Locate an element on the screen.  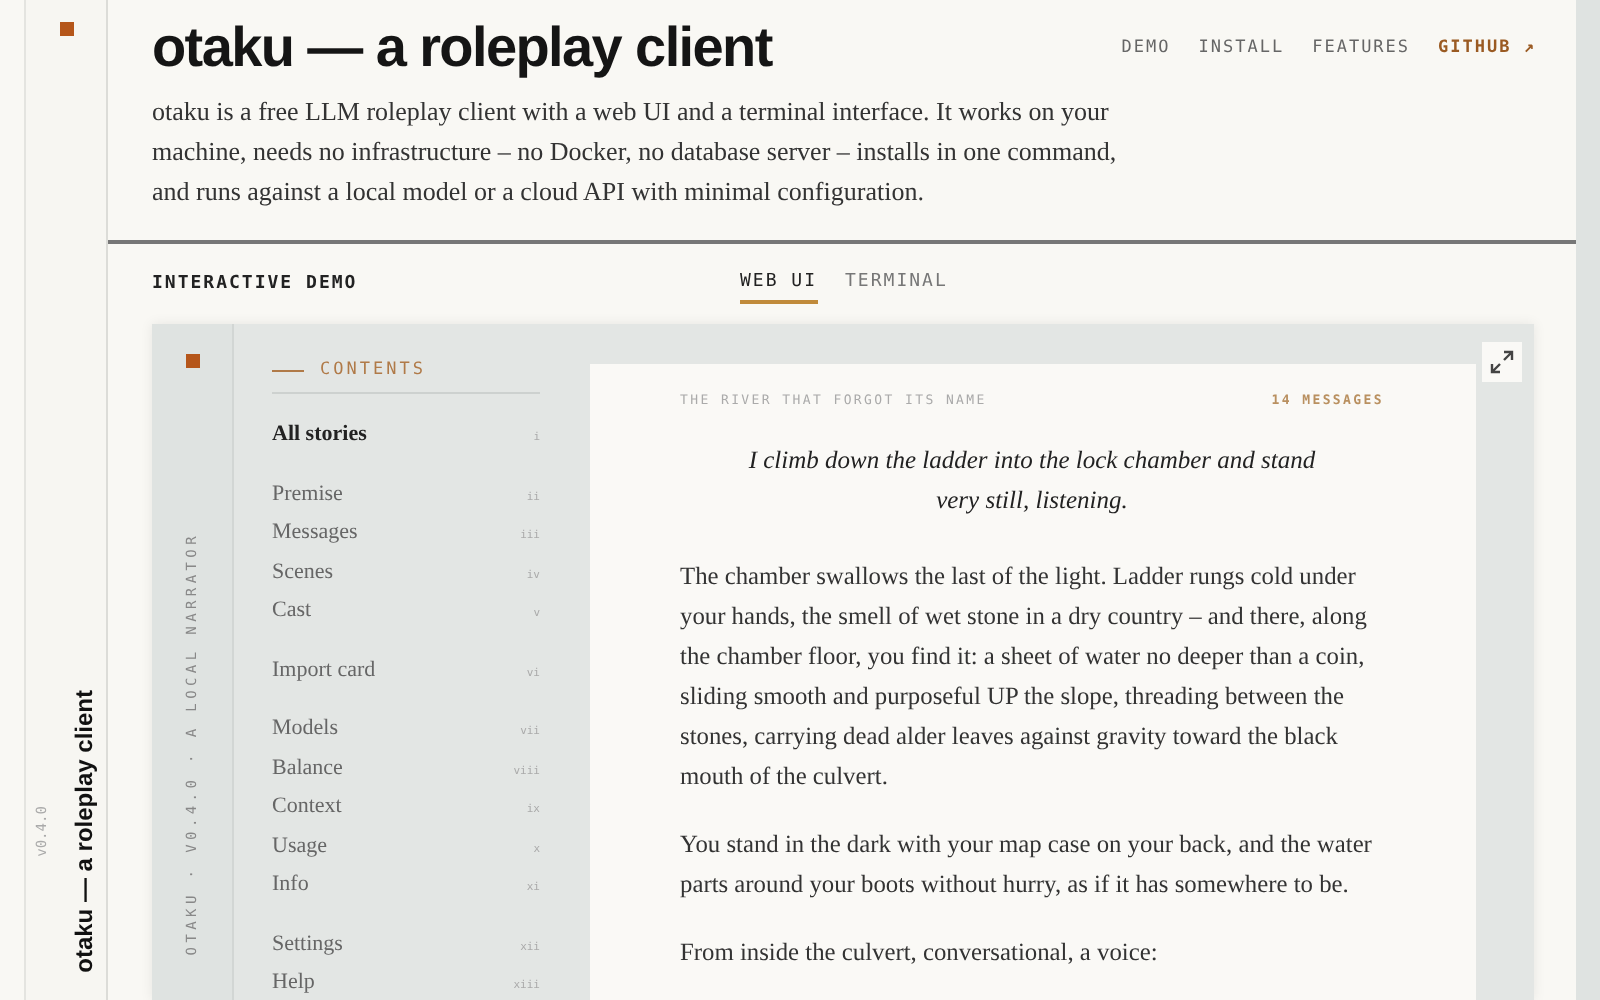
nav-link: GITHUB ↗ is located at coordinates (1487, 48).